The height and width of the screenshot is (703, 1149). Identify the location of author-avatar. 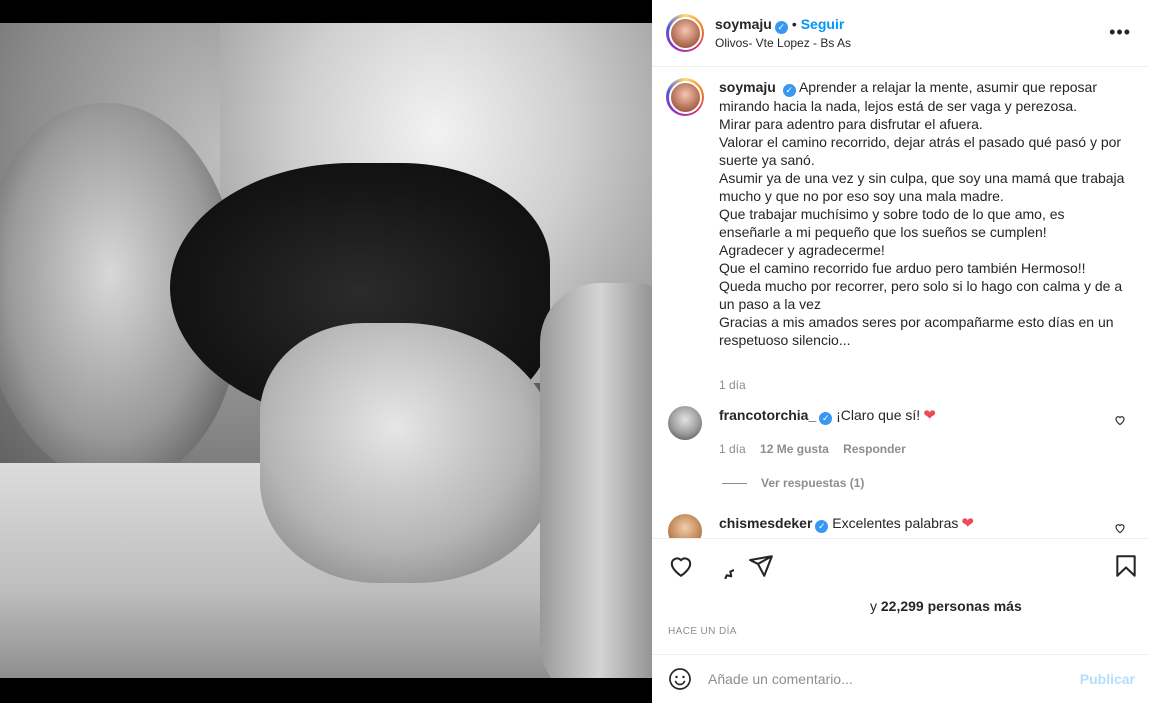
(685, 33).